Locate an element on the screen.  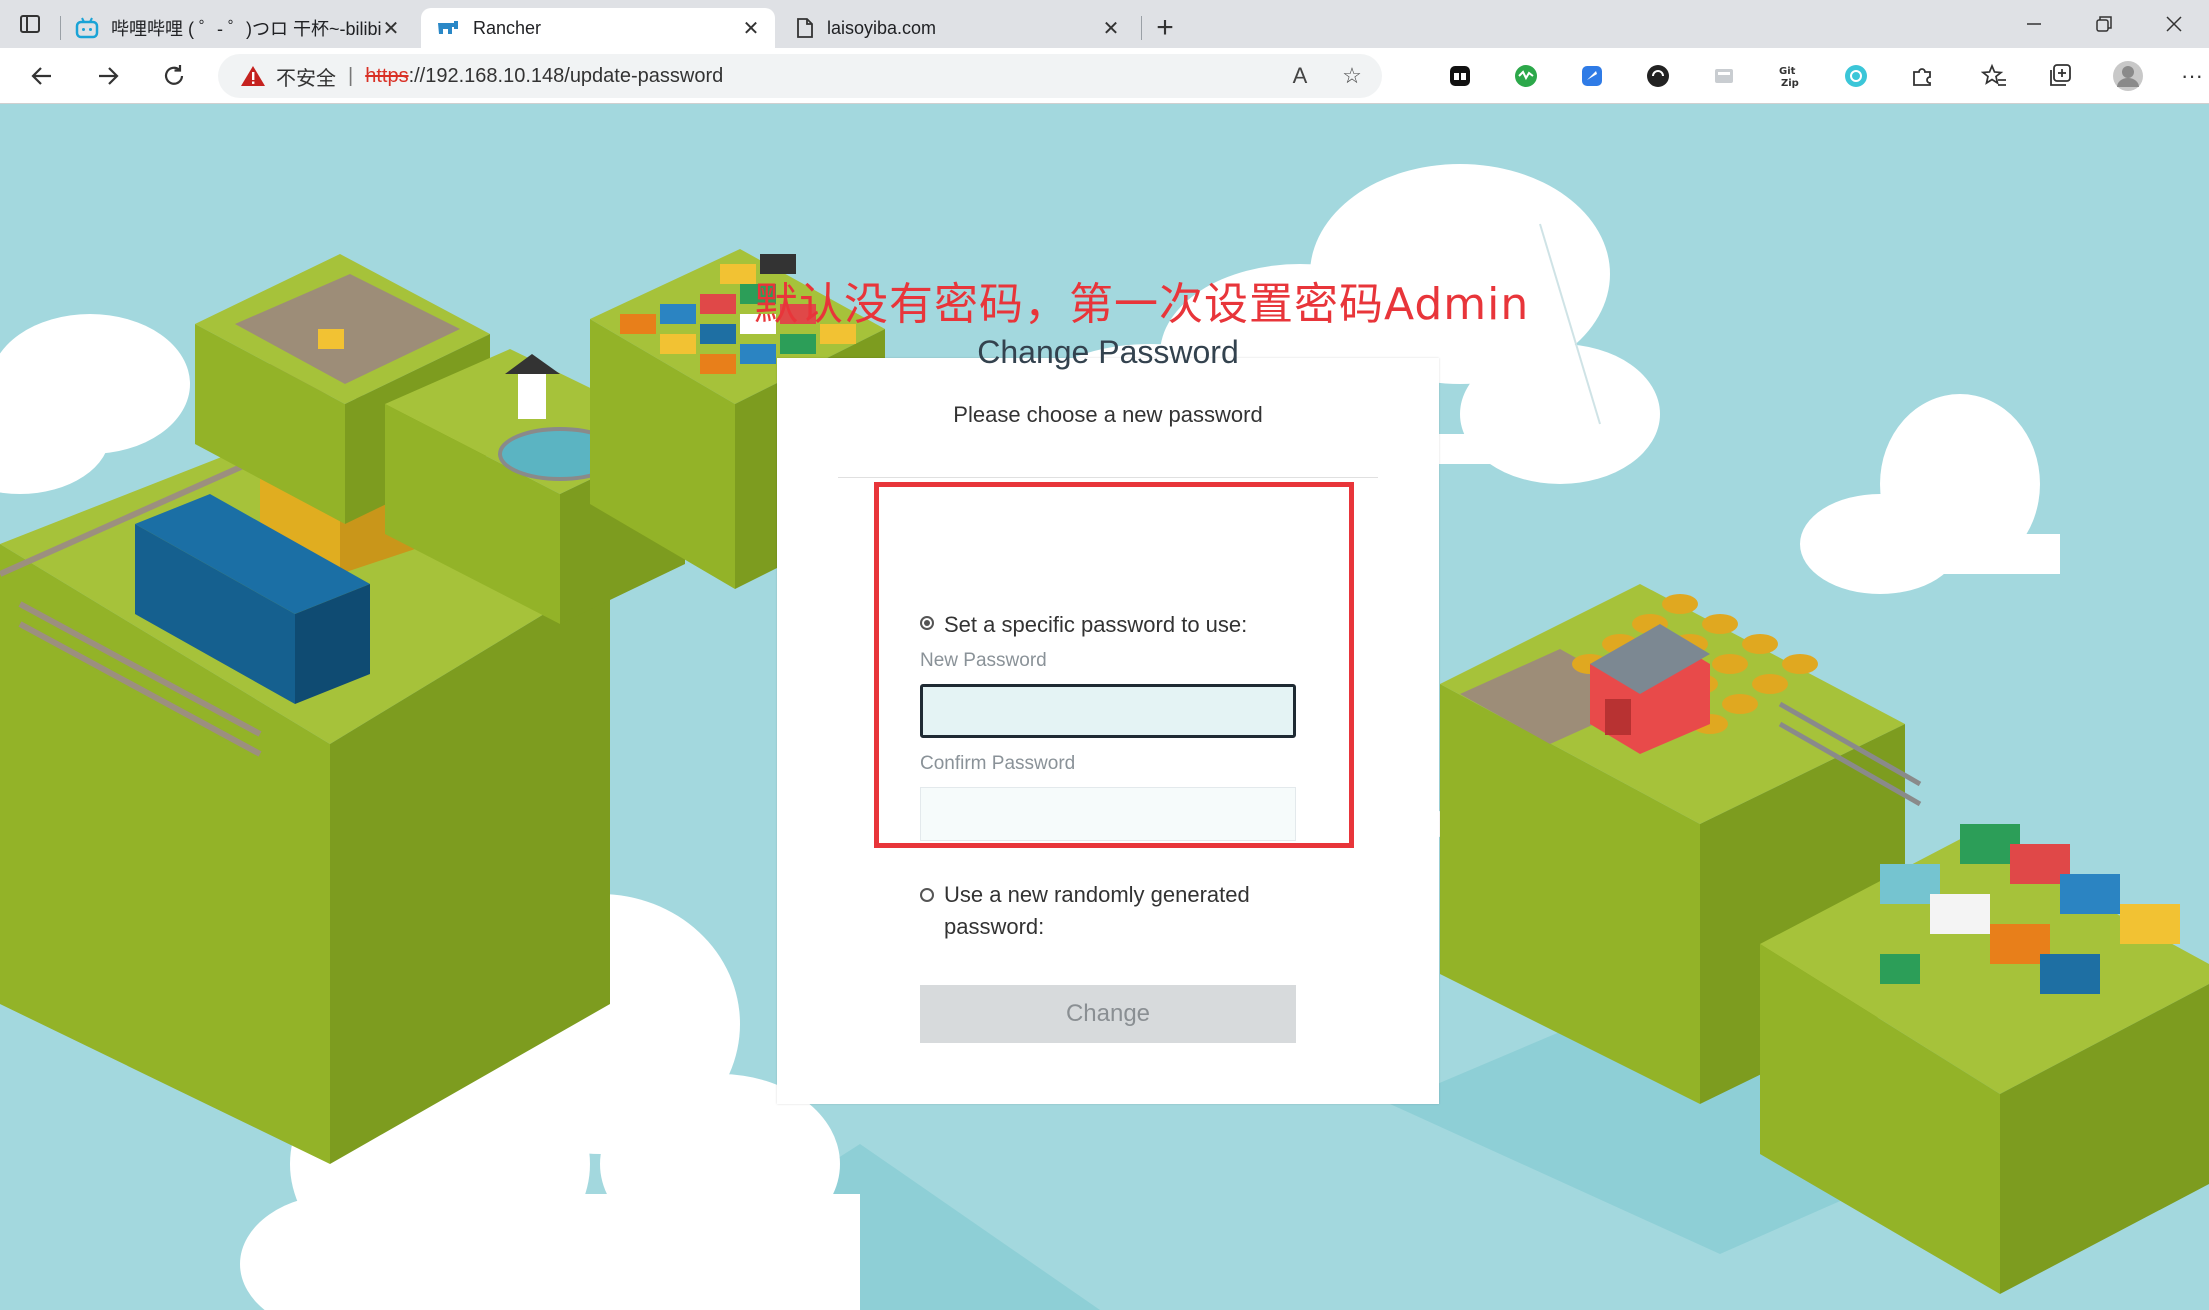
arrow-left-icon is located at coordinates (41, 76).